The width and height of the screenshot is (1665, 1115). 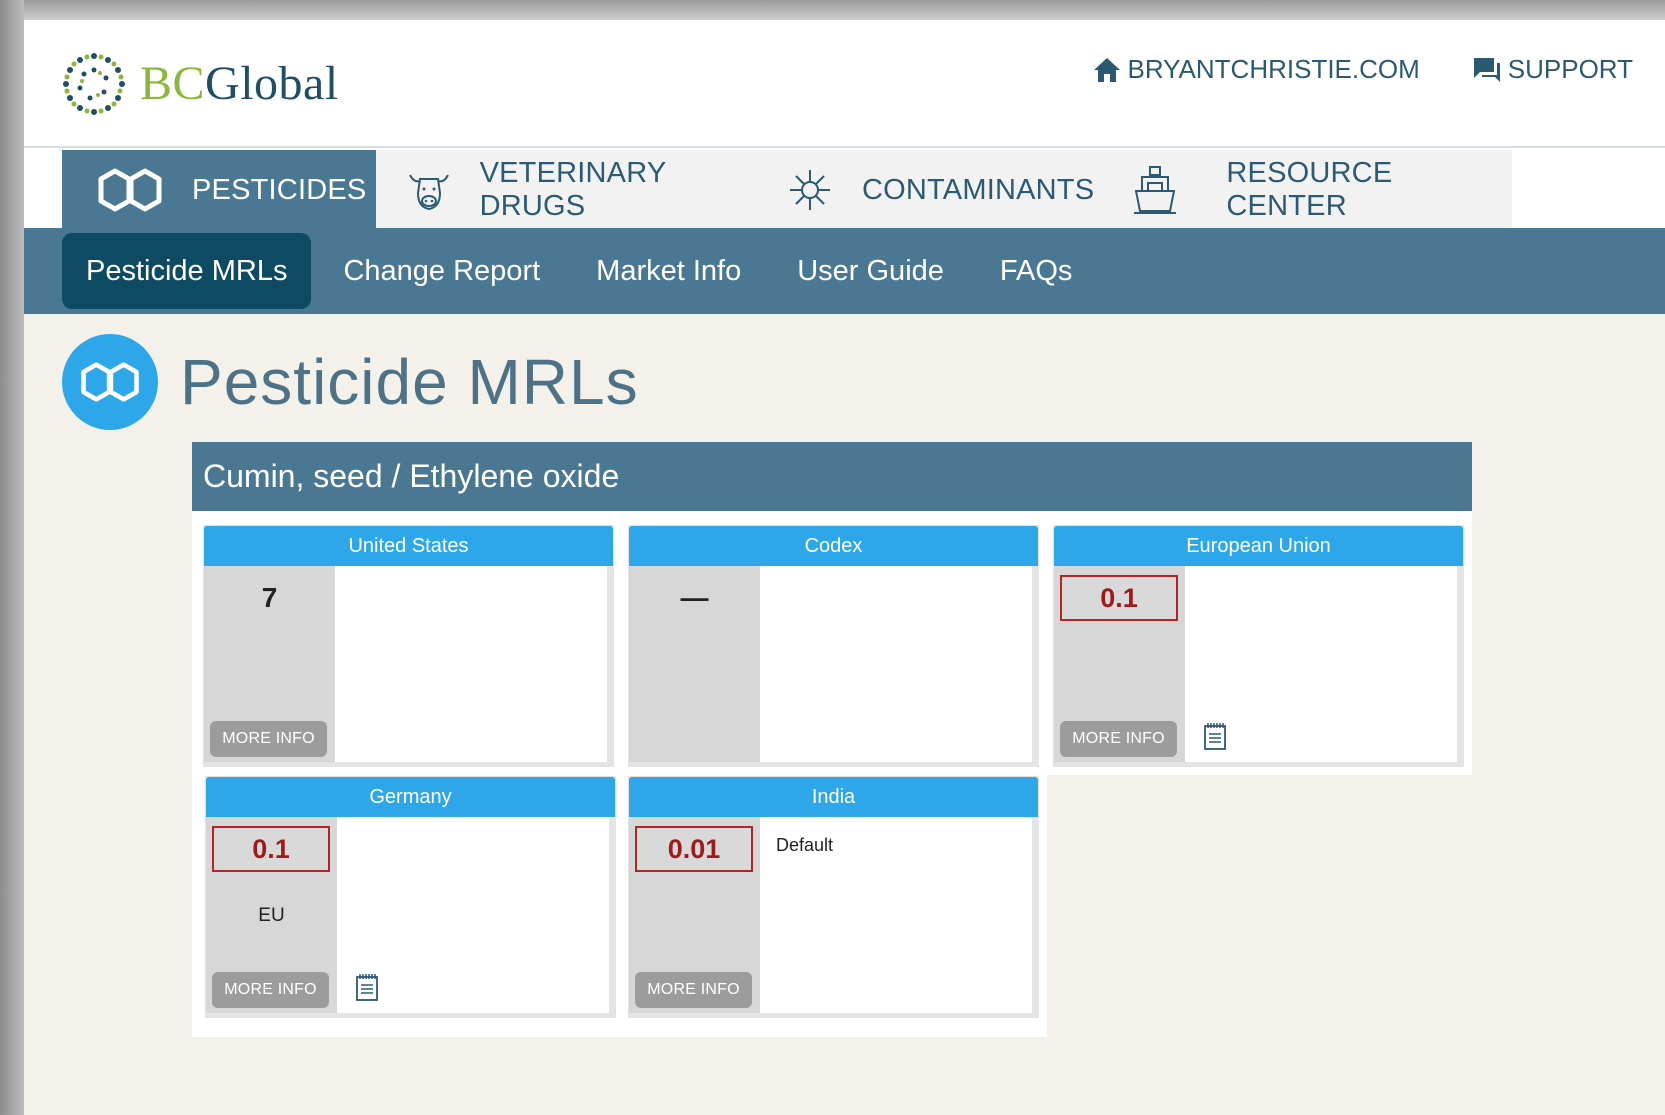 What do you see at coordinates (1570, 69) in the screenshot?
I see `support-link-label: SUPPORT` at bounding box center [1570, 69].